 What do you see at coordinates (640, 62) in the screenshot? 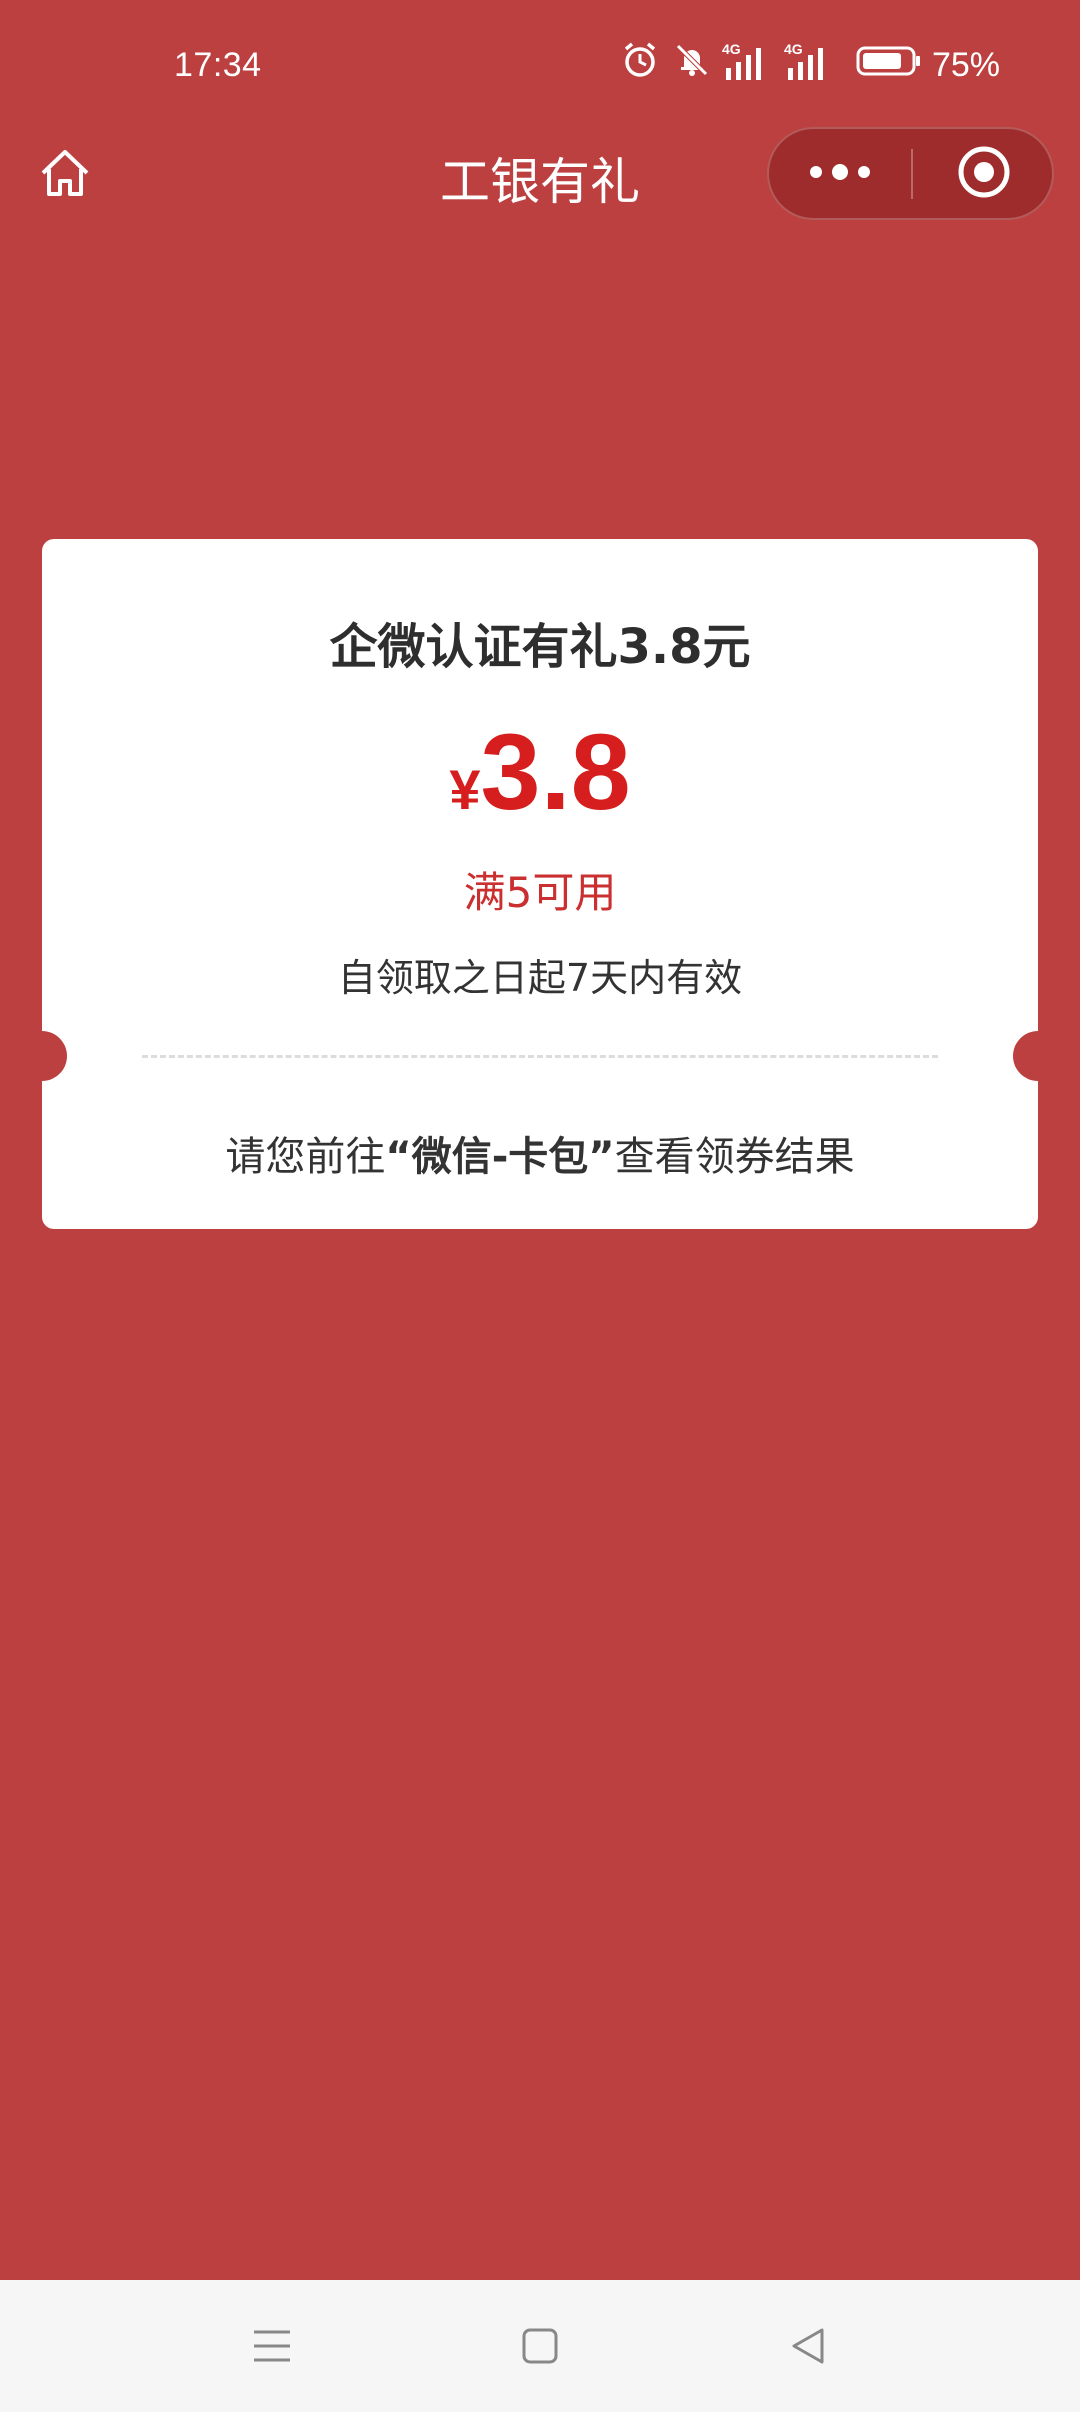
I see `alarm-icon` at bounding box center [640, 62].